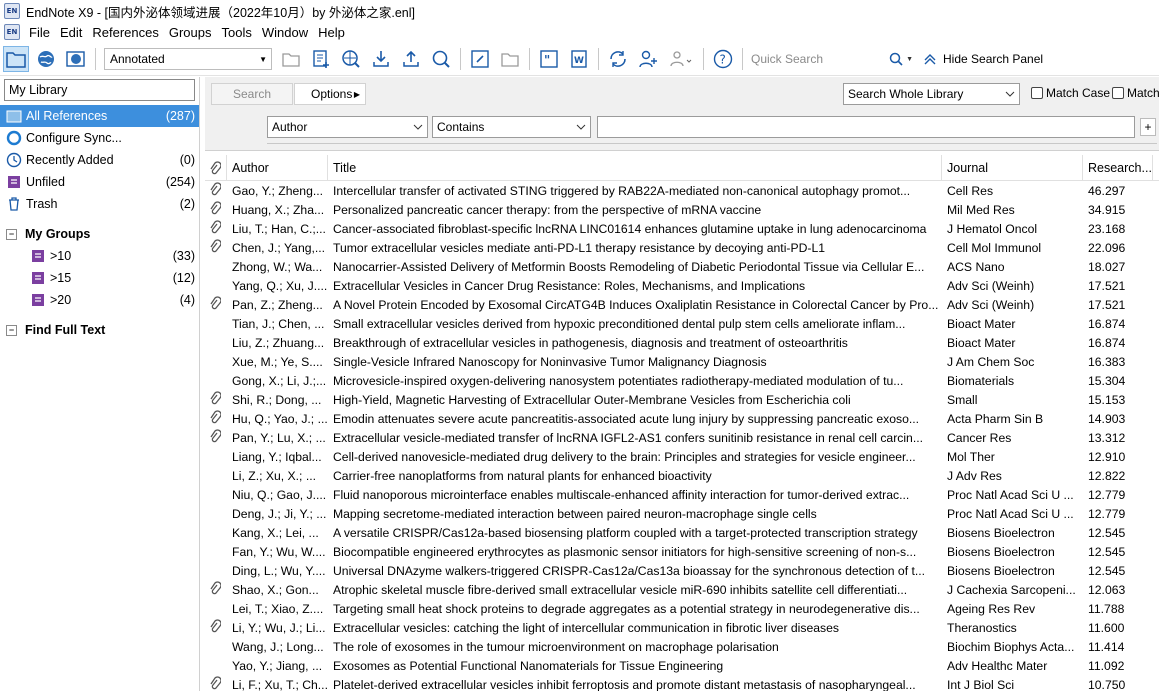 This screenshot has height=691, width=1159. Describe the element at coordinates (216, 168) in the screenshot. I see `attachment-column-header` at that location.